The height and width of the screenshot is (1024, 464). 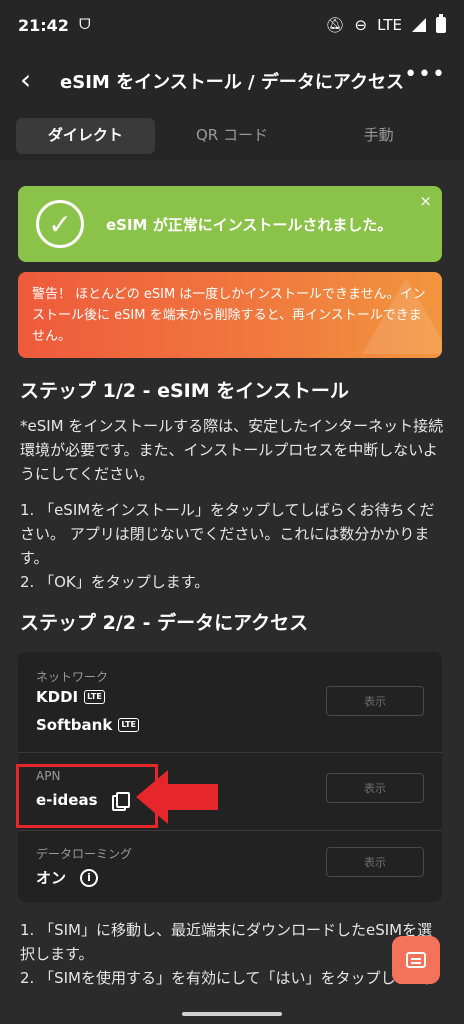 What do you see at coordinates (375, 788) in the screenshot?
I see `show-apn-button: 表示` at bounding box center [375, 788].